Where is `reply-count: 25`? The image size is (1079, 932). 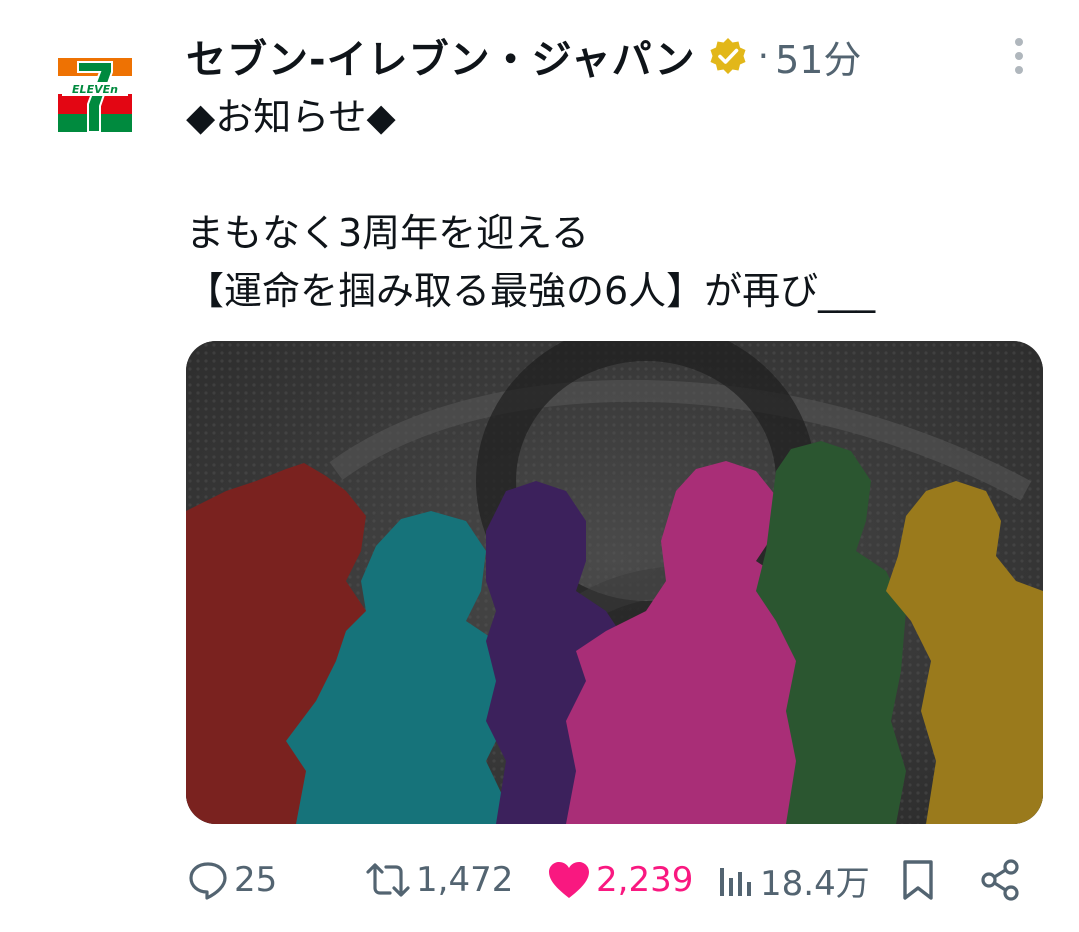 reply-count: 25 is located at coordinates (256, 880).